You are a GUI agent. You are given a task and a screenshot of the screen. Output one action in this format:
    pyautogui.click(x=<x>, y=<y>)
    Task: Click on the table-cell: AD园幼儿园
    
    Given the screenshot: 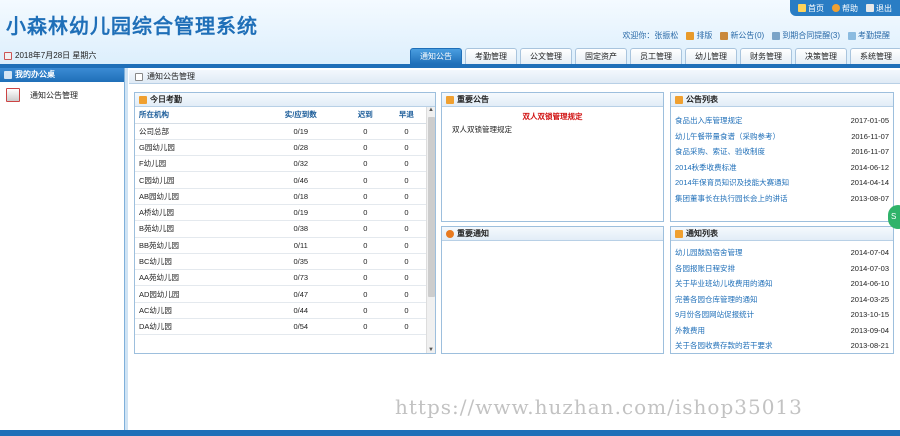 What is the action you would take?
    pyautogui.click(x=196, y=294)
    